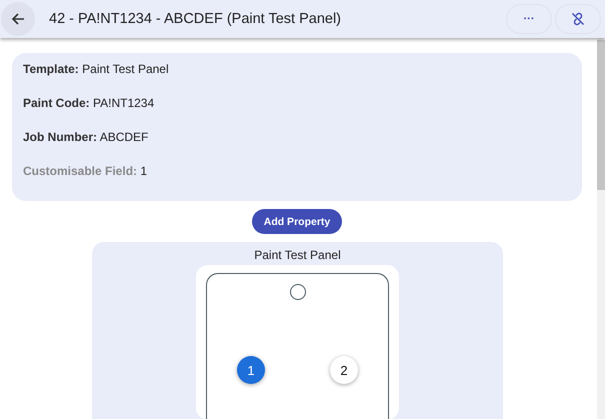 Image resolution: width=605 pixels, height=419 pixels. Describe the element at coordinates (297, 255) in the screenshot. I see `panel-title: Paint Test Panel` at that location.